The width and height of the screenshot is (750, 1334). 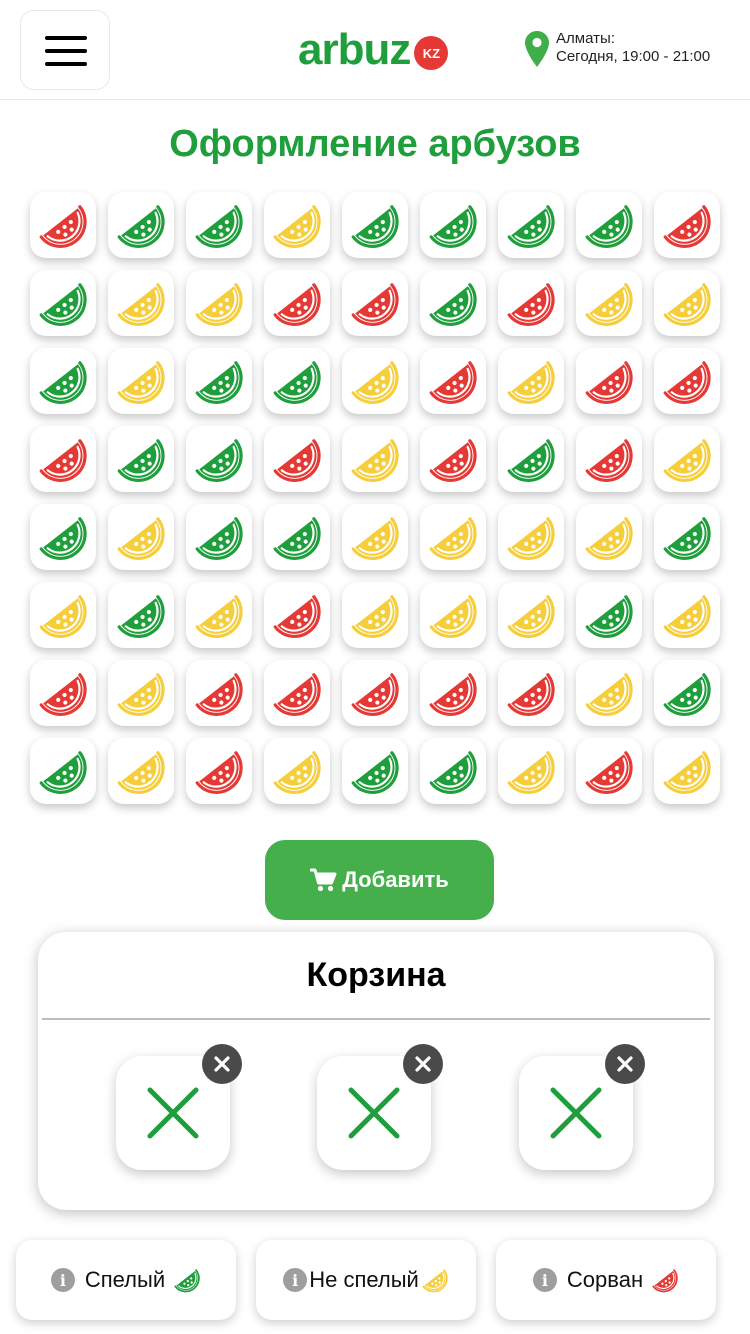 I want to click on arbuz-logo: arbuz KZ, so click(x=373, y=50).